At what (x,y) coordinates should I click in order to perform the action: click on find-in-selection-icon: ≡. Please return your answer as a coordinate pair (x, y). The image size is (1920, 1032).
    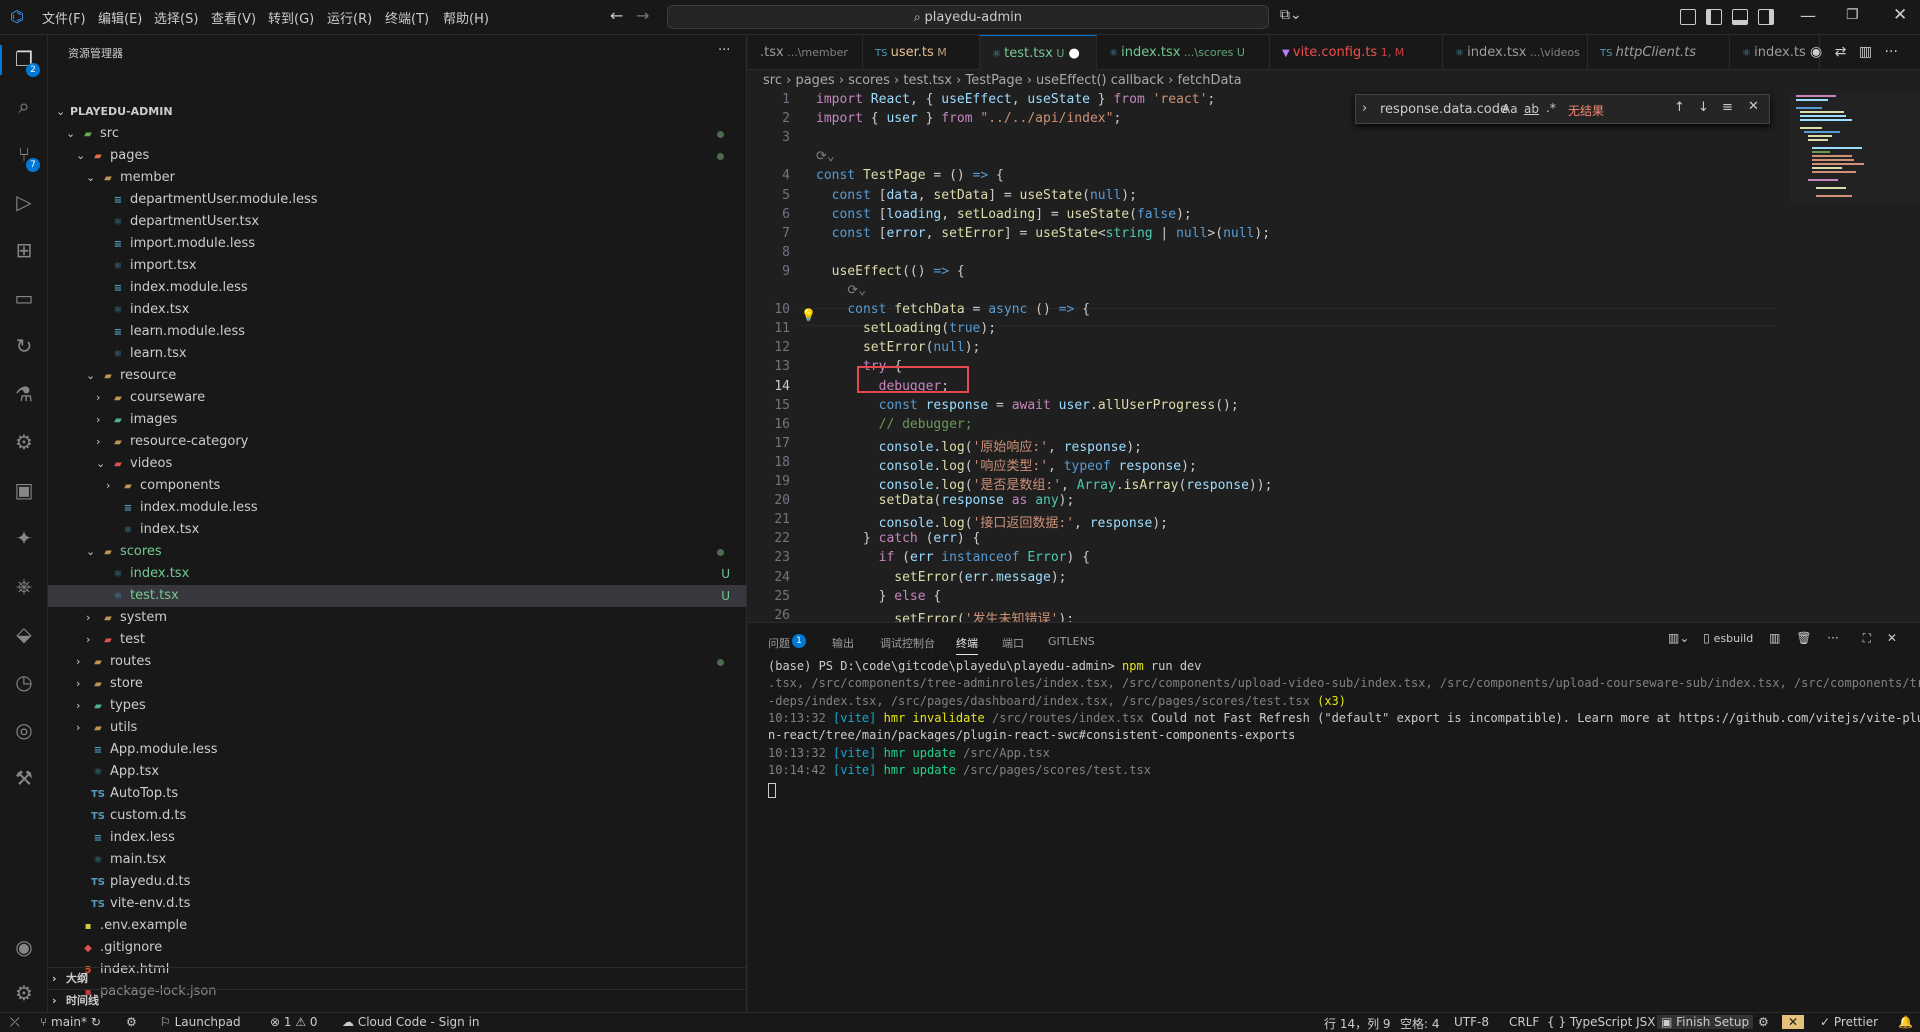
    Looking at the image, I should click on (1727, 107).